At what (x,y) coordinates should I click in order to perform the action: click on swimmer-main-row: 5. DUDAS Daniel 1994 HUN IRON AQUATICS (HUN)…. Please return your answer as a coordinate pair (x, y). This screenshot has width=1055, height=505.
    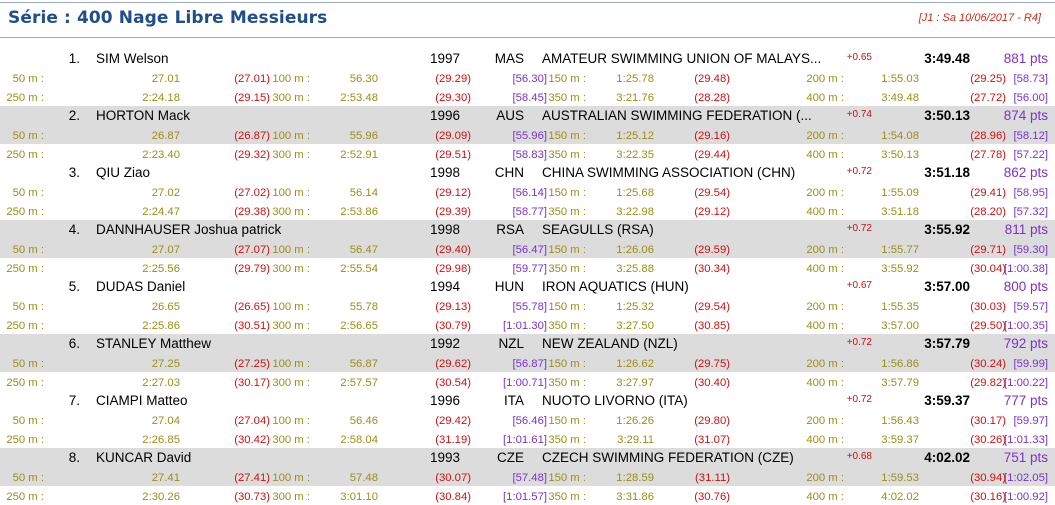
    Looking at the image, I should click on (527, 286).